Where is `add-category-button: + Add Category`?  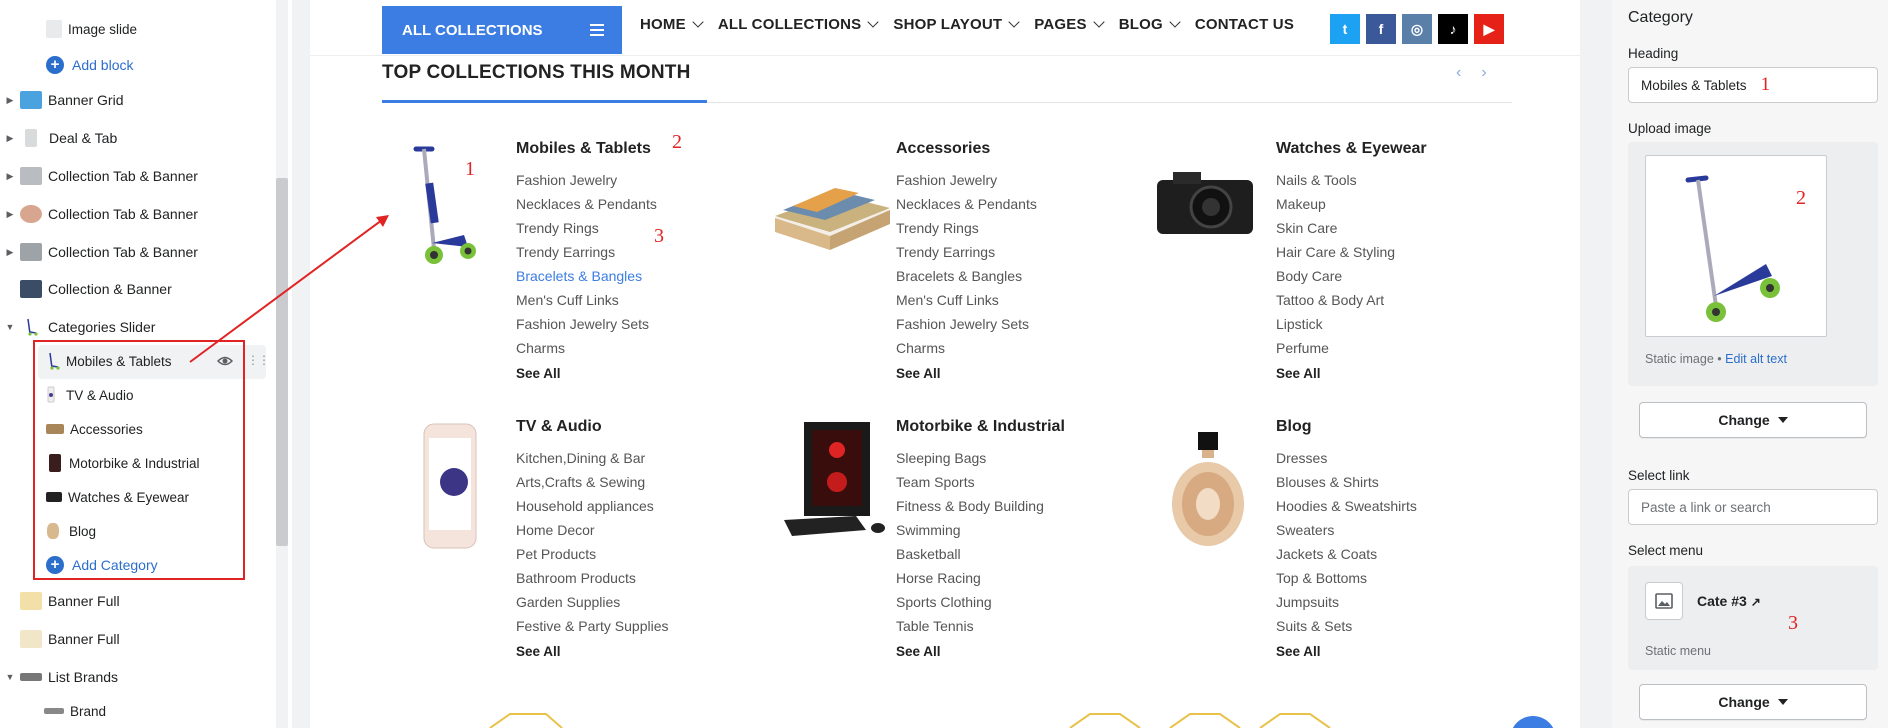 add-category-button: + Add Category is located at coordinates (102, 565).